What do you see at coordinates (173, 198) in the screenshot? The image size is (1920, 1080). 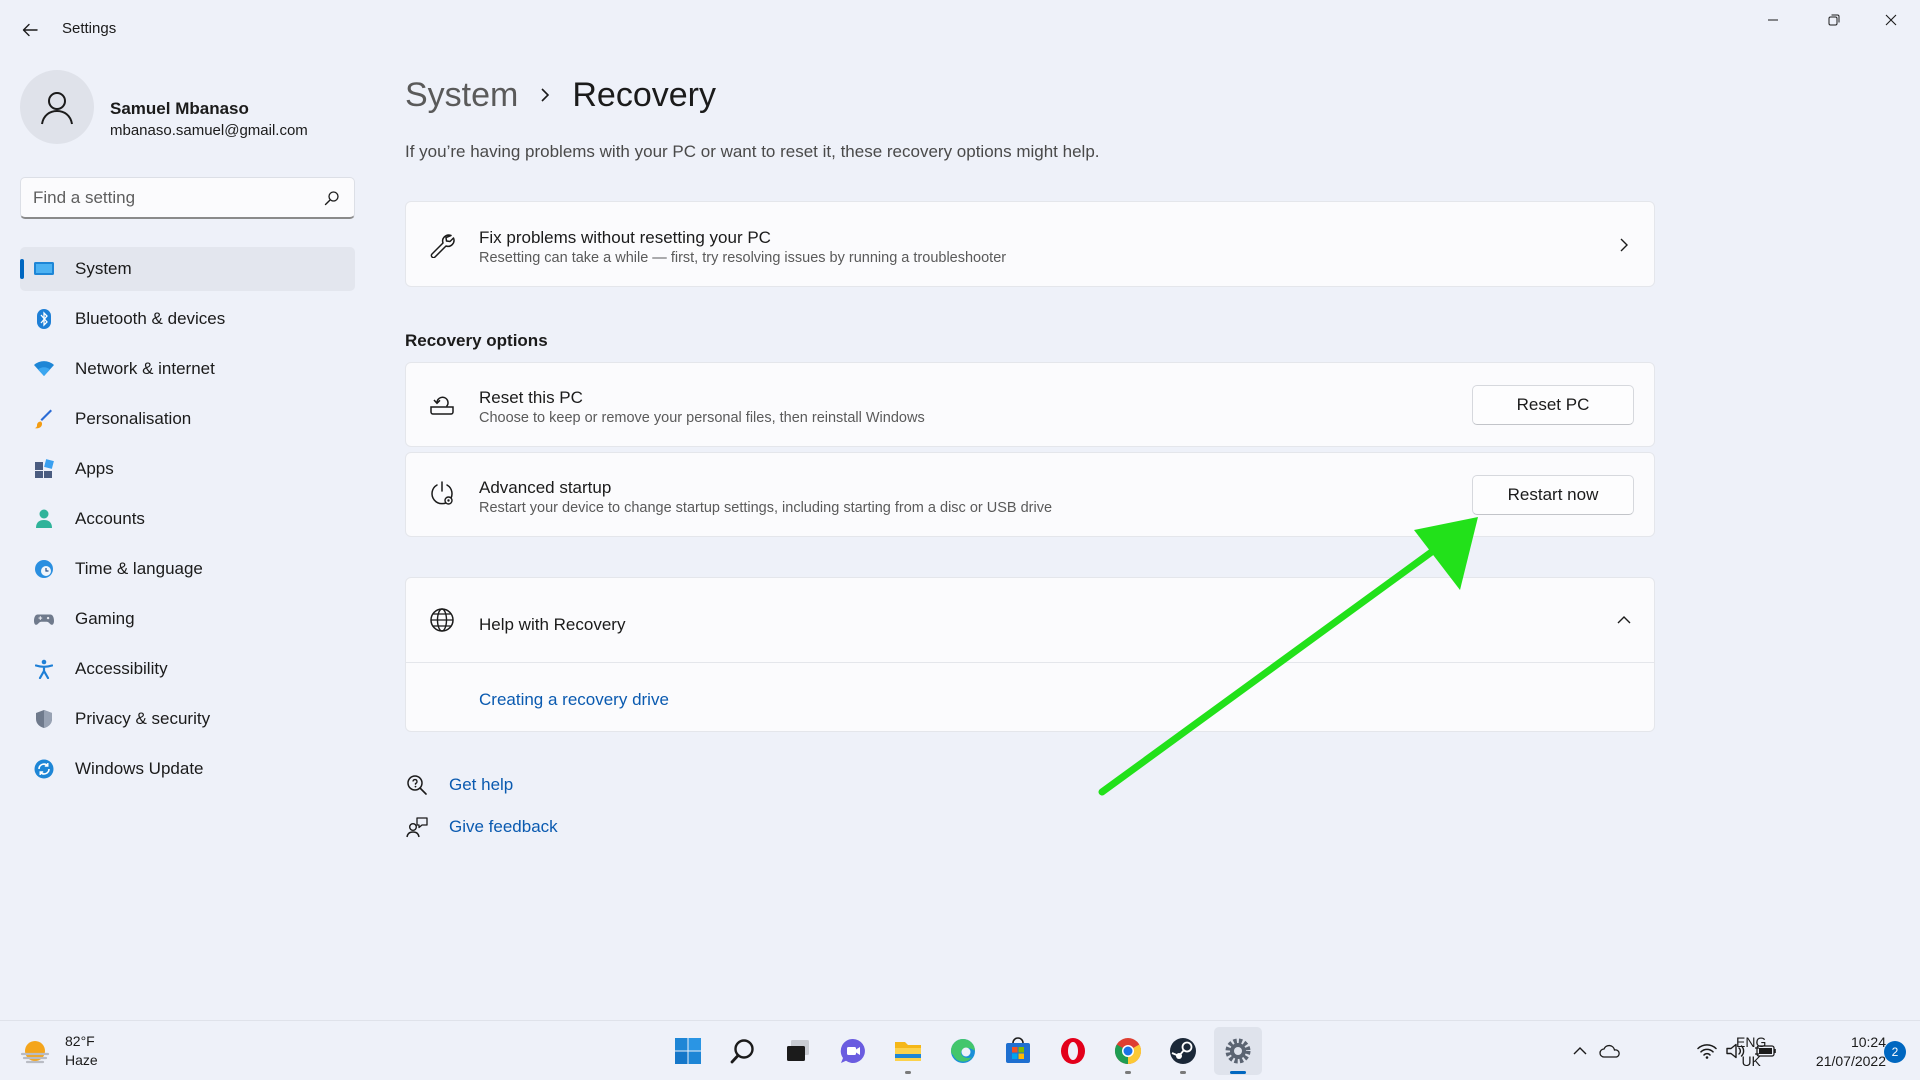 I see `search-input` at bounding box center [173, 198].